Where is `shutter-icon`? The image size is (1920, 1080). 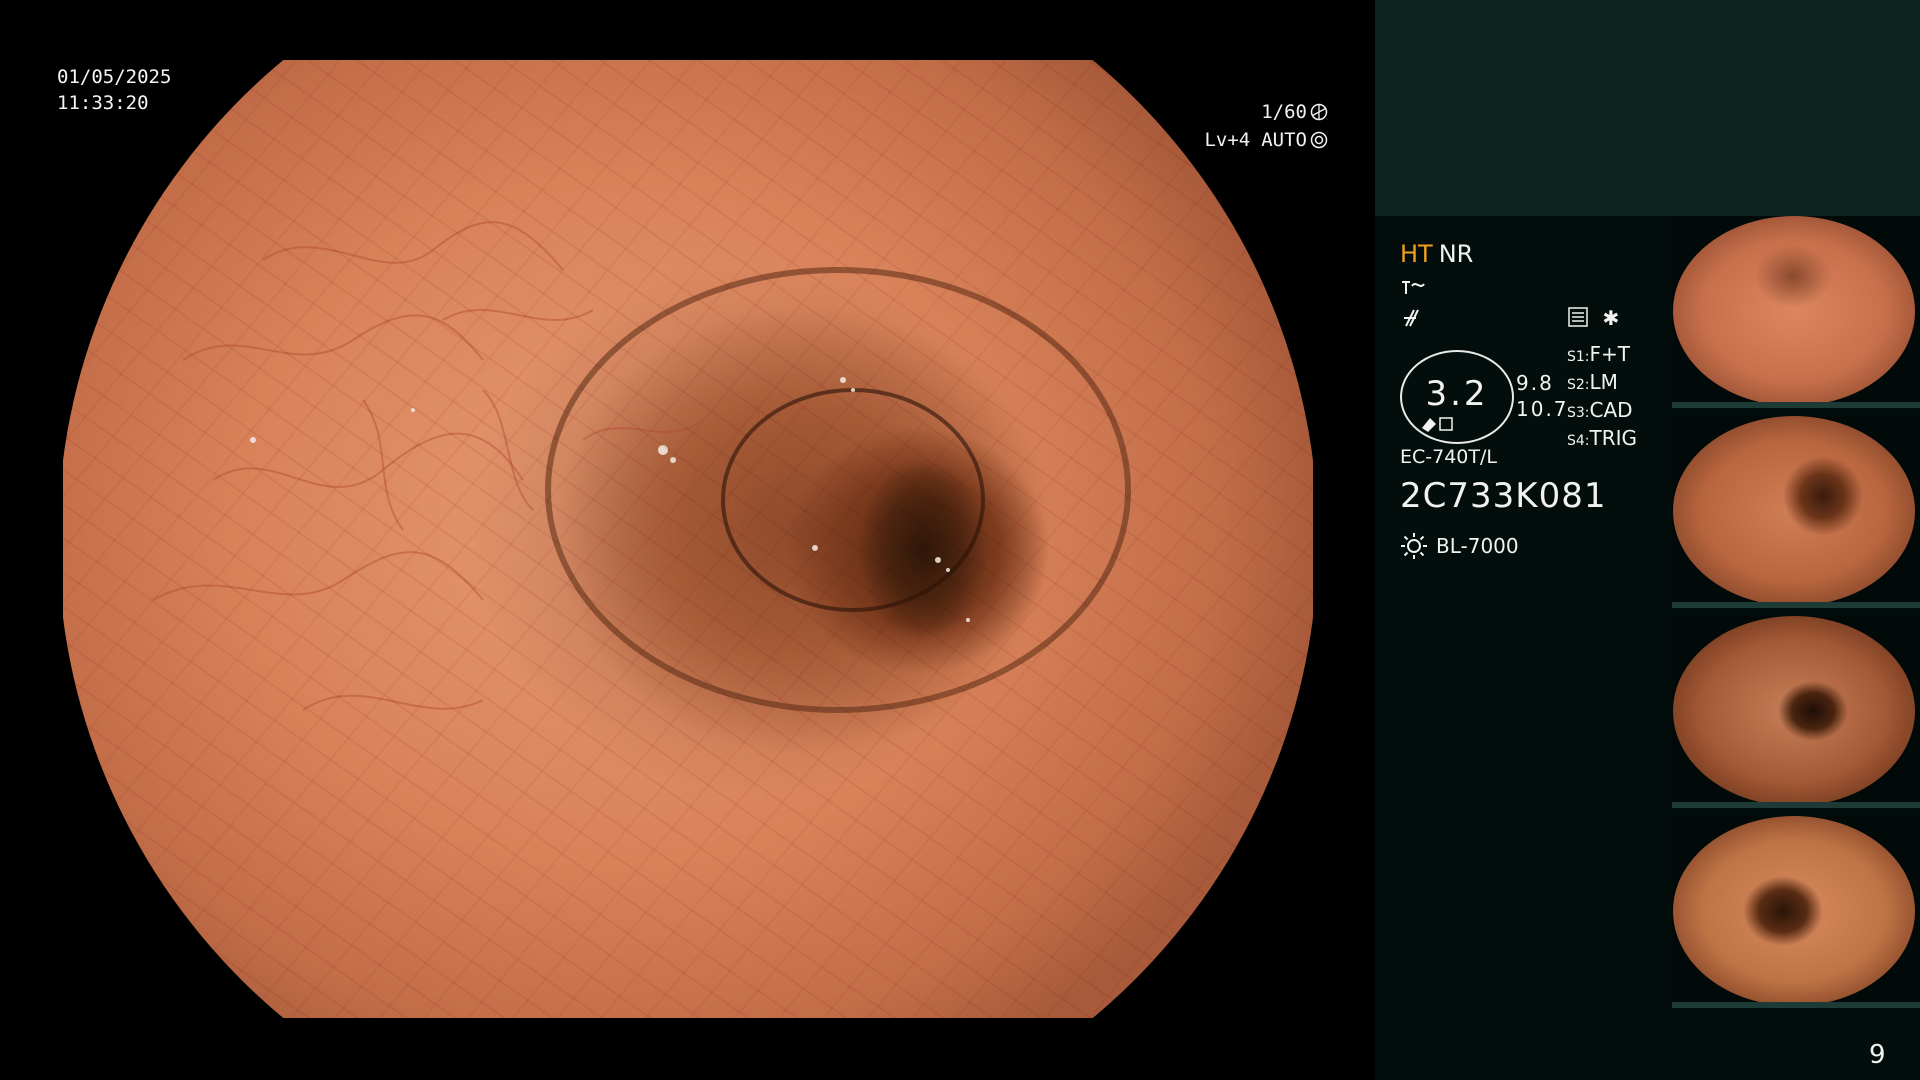
shutter-icon is located at coordinates (1319, 112).